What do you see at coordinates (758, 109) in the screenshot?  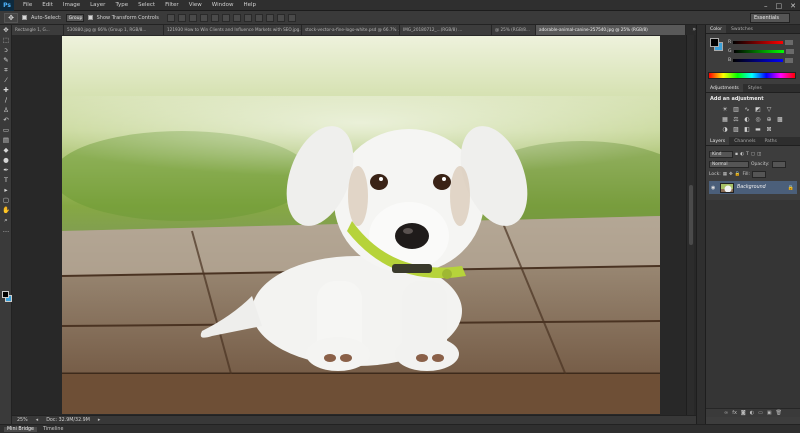 I see `exposure-icon: ◩` at bounding box center [758, 109].